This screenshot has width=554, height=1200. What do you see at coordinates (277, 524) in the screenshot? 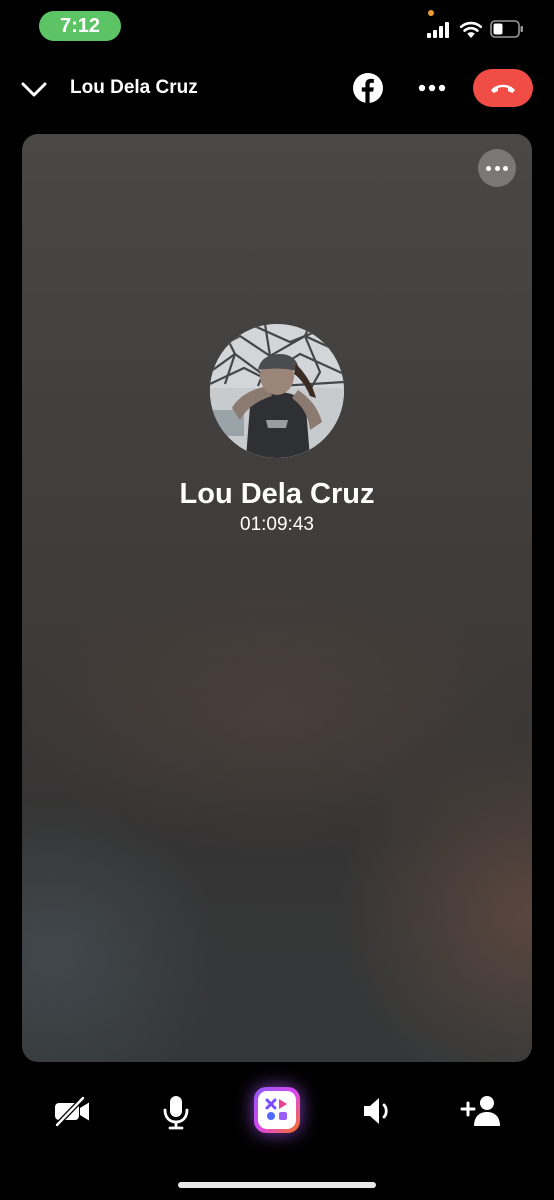
I see `call-duration: 01:09:43` at bounding box center [277, 524].